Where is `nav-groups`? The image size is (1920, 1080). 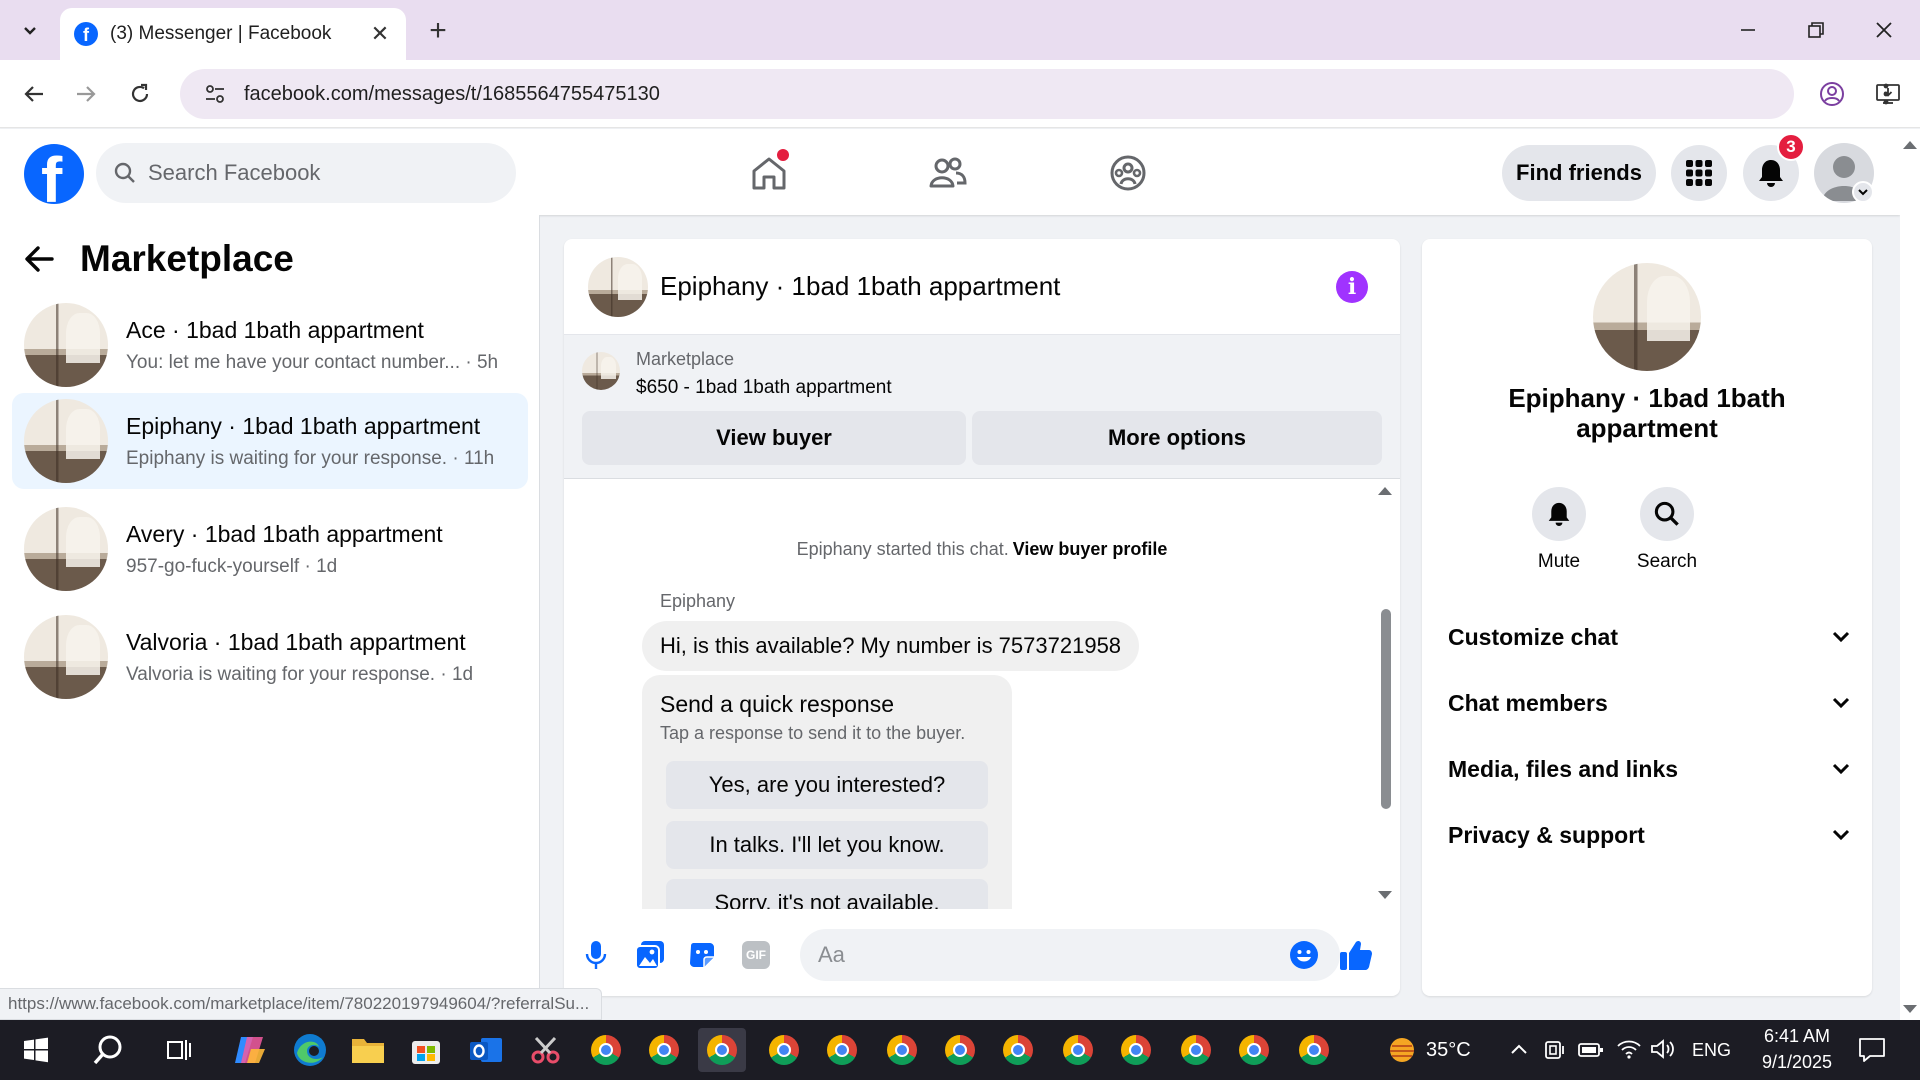 nav-groups is located at coordinates (1128, 173).